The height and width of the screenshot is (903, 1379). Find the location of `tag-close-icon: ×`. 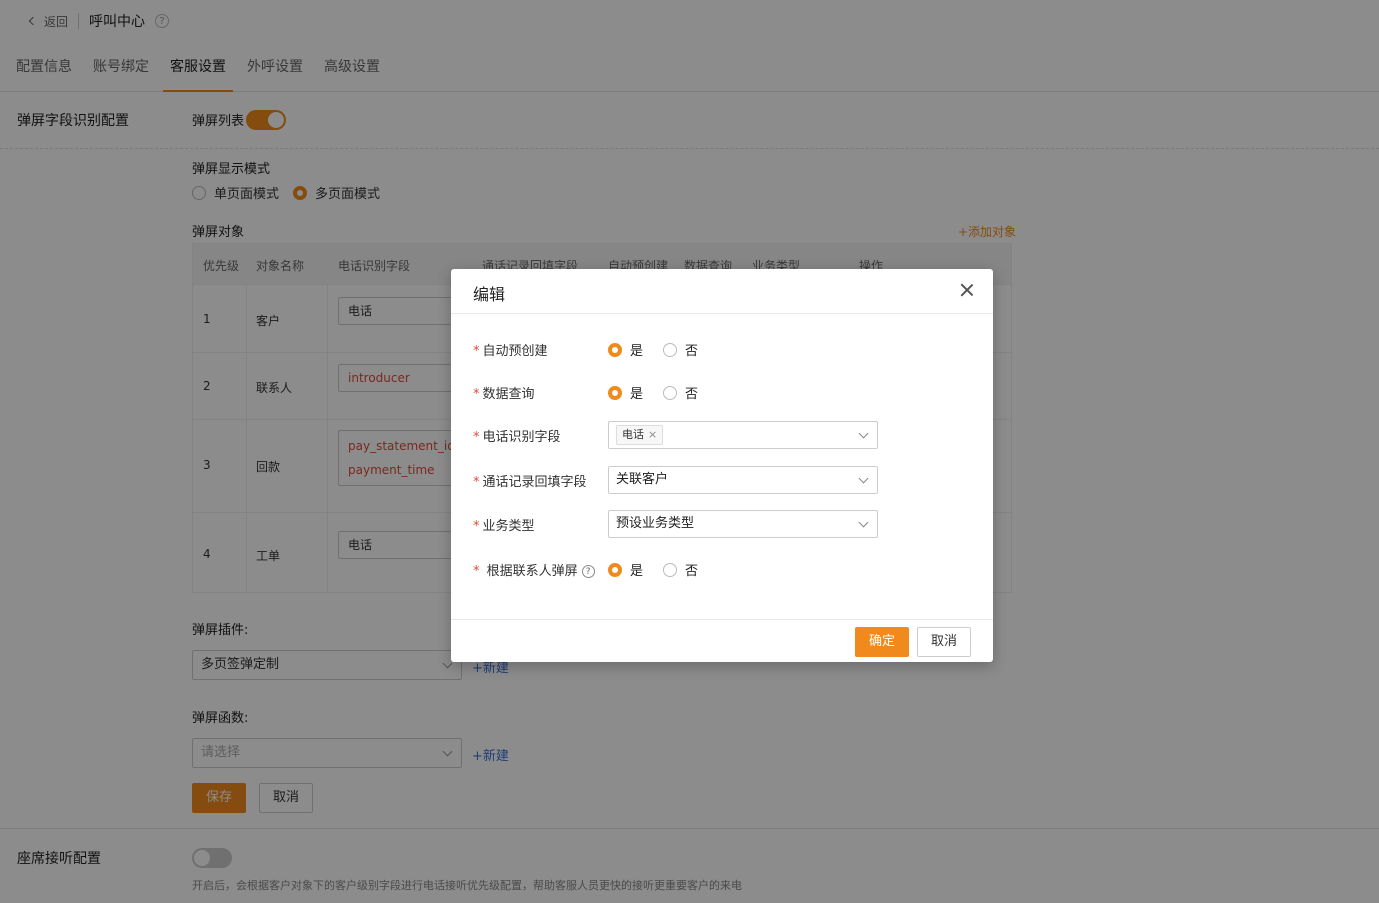

tag-close-icon: × is located at coordinates (652, 435).